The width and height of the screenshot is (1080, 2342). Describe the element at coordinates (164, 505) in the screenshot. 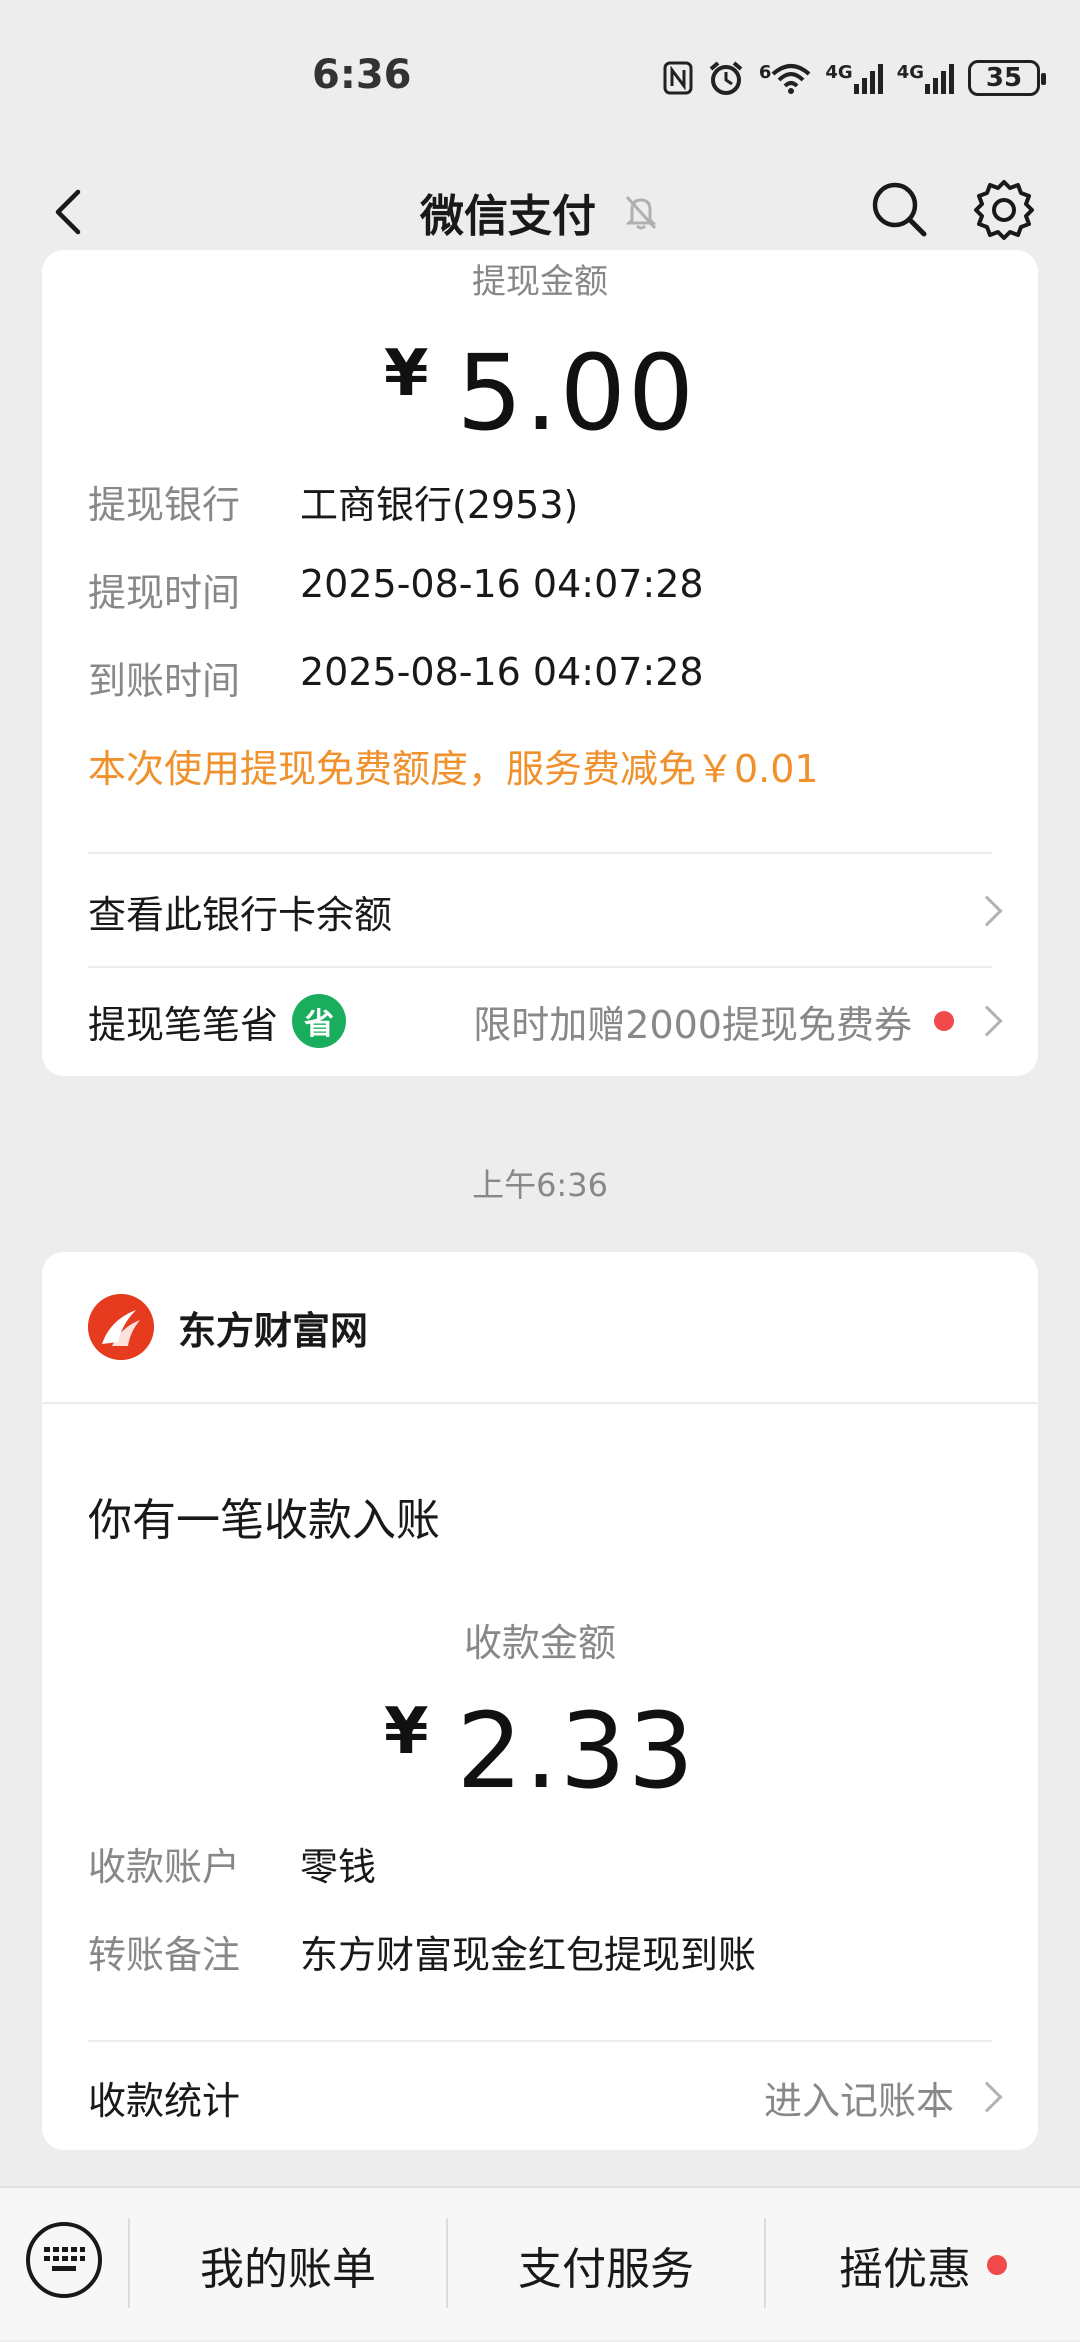

I see `detail-key: 提现银行` at that location.